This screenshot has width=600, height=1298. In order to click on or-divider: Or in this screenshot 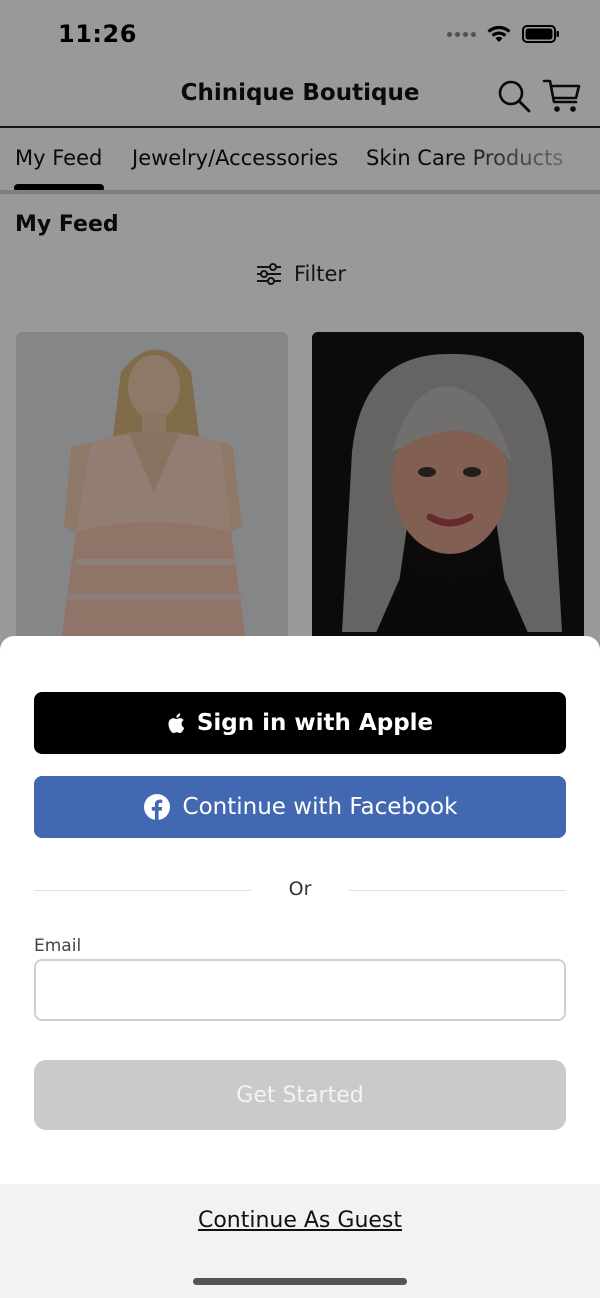, I will do `click(300, 891)`.